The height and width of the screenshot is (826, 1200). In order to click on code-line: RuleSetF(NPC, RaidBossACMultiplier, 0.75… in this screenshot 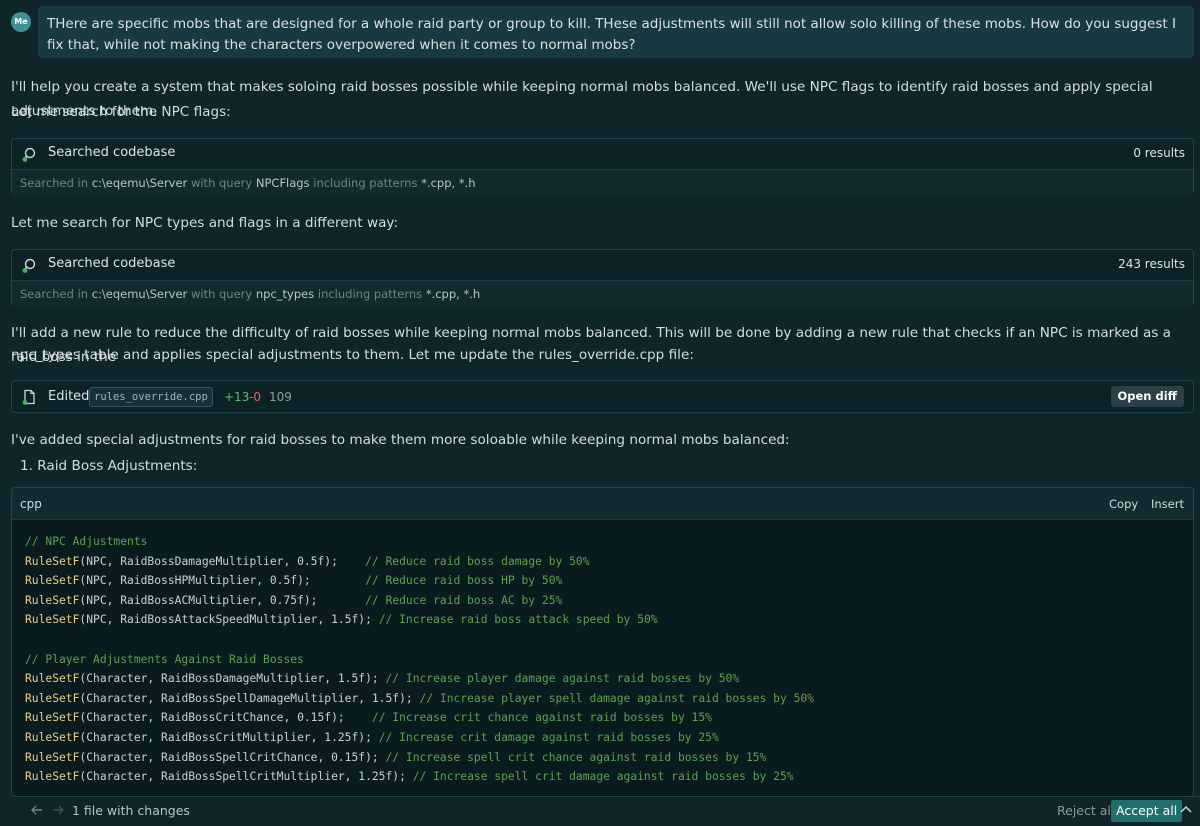, I will do `click(419, 601)`.